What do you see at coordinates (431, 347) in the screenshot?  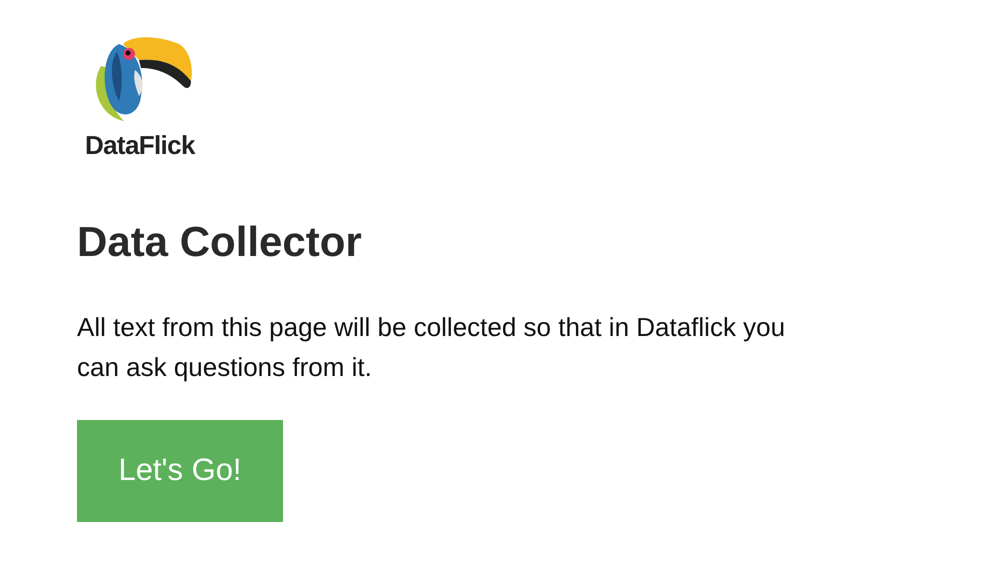 I see `description-text: All text from this page will be collected so that in Dataflick you can ask questions from it.` at bounding box center [431, 347].